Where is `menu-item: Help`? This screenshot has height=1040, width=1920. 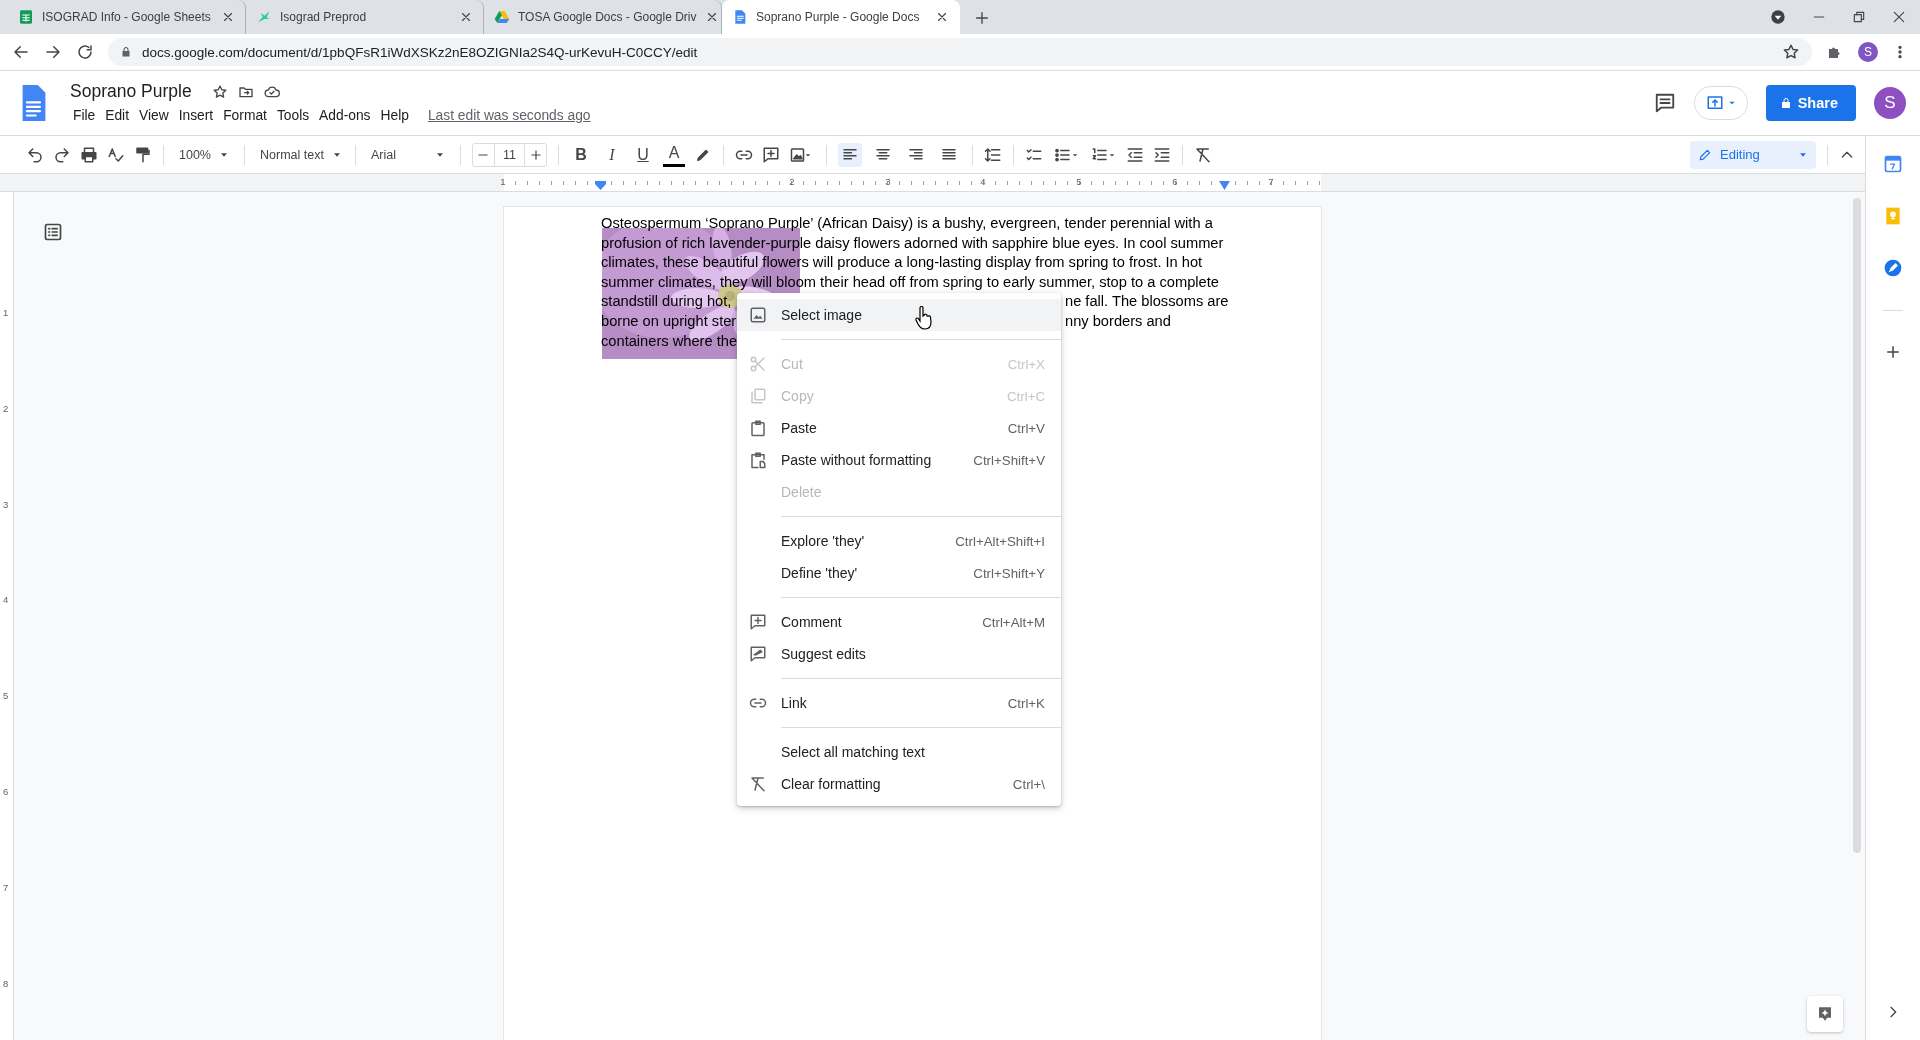 menu-item: Help is located at coordinates (394, 115).